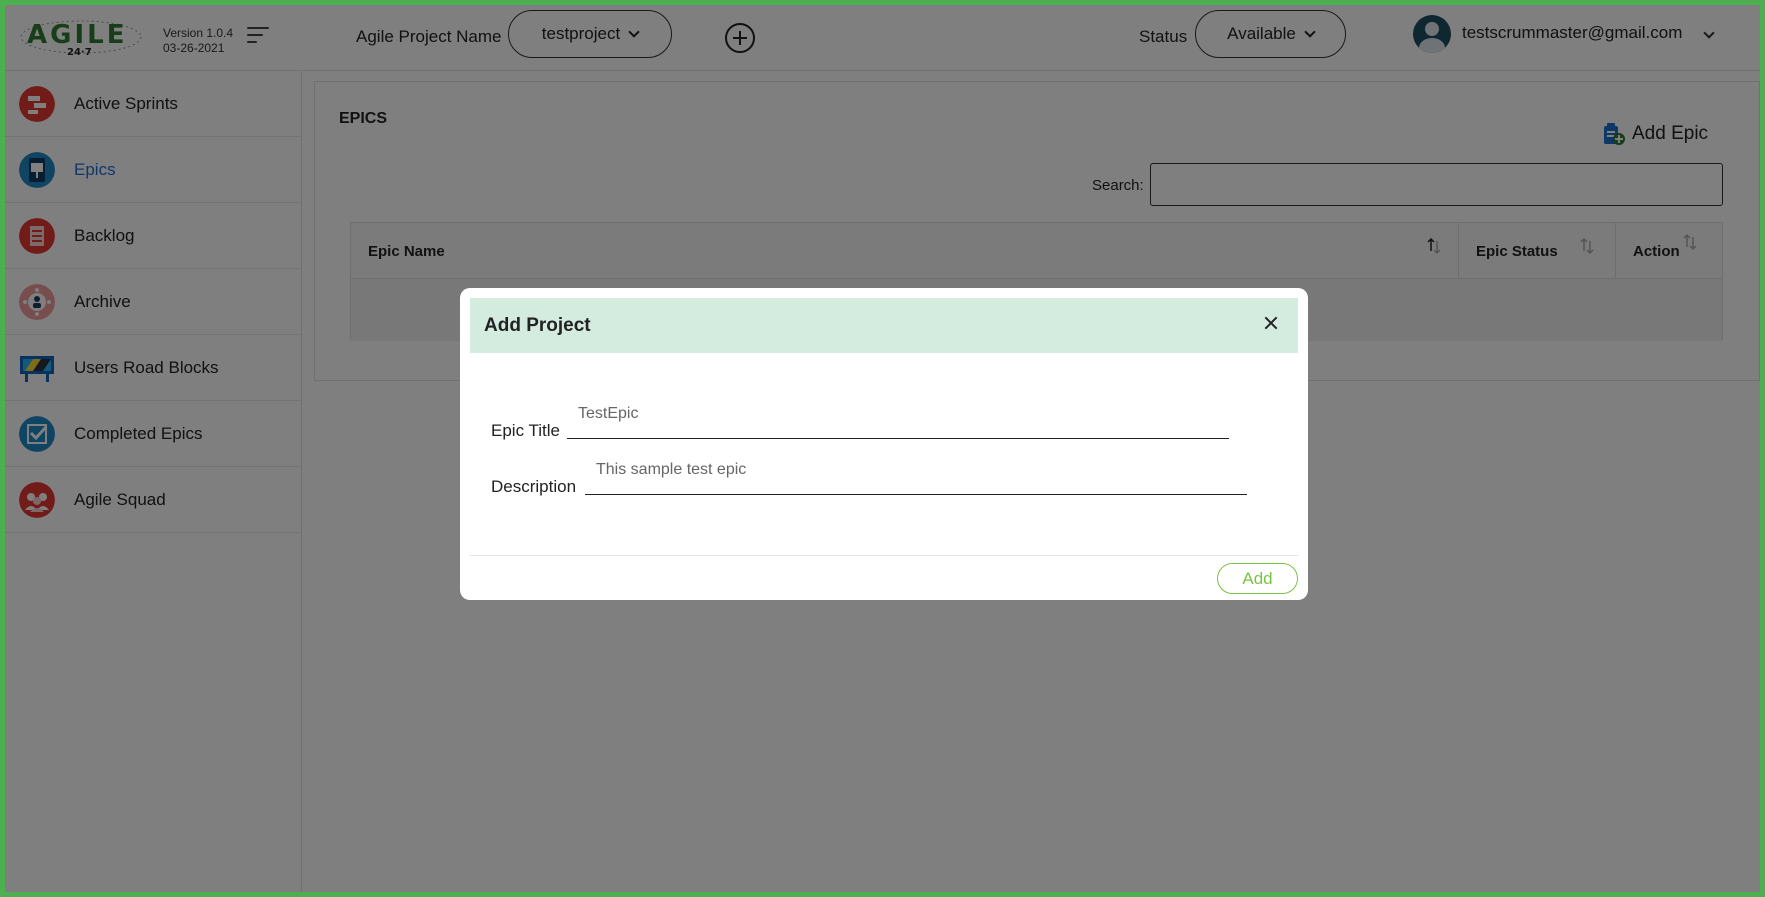  What do you see at coordinates (916, 476) in the screenshot?
I see `description-input` at bounding box center [916, 476].